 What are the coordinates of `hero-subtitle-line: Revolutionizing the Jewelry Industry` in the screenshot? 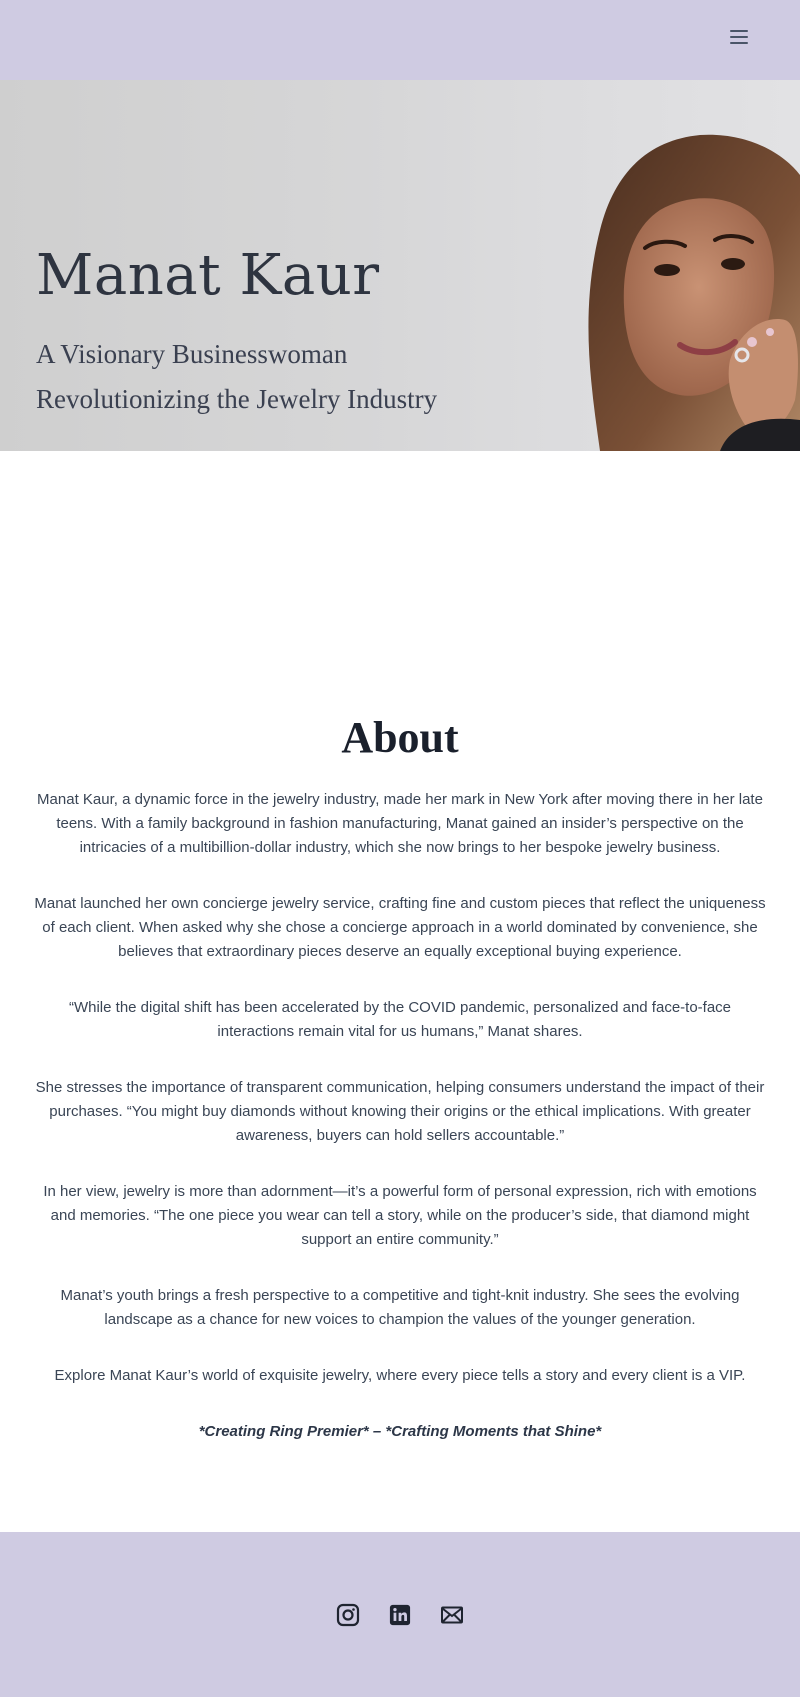 It's located at (237, 399).